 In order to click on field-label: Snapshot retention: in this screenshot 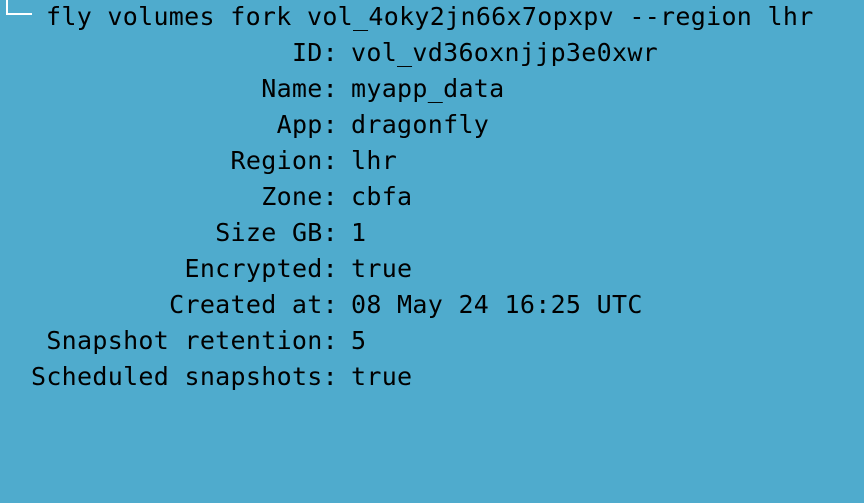, I will do `click(192, 340)`.